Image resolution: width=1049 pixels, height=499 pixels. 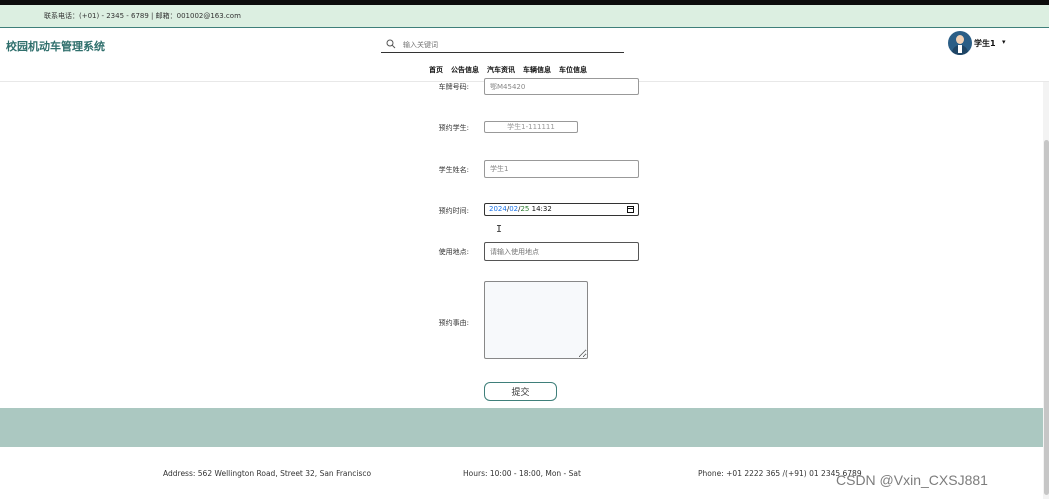 What do you see at coordinates (524, 209) in the screenshot?
I see `date-day: 25` at bounding box center [524, 209].